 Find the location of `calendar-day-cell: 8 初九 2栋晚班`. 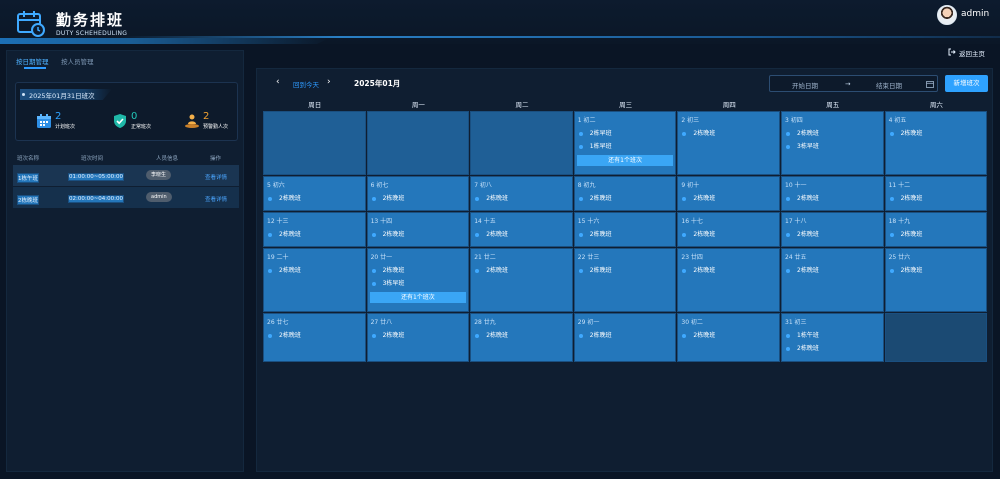

calendar-day-cell: 8 初九 2栋晚班 is located at coordinates (625, 193).